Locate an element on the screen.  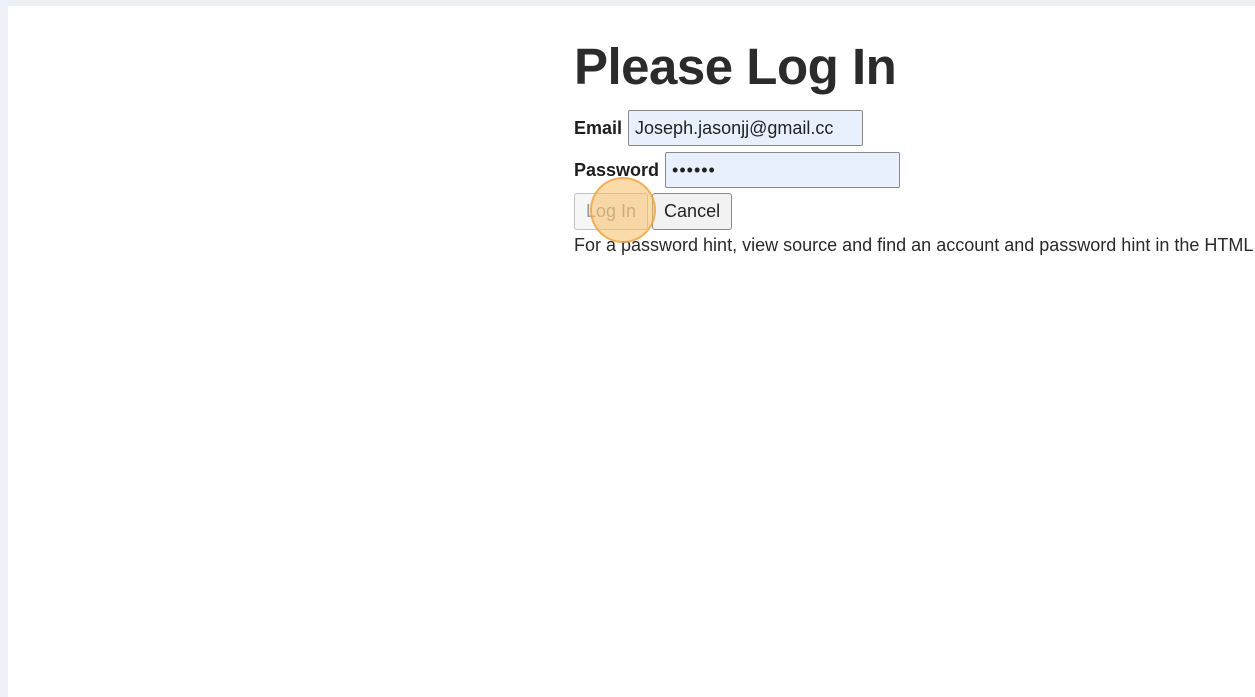
cancel-button: Cancel is located at coordinates (692, 211).